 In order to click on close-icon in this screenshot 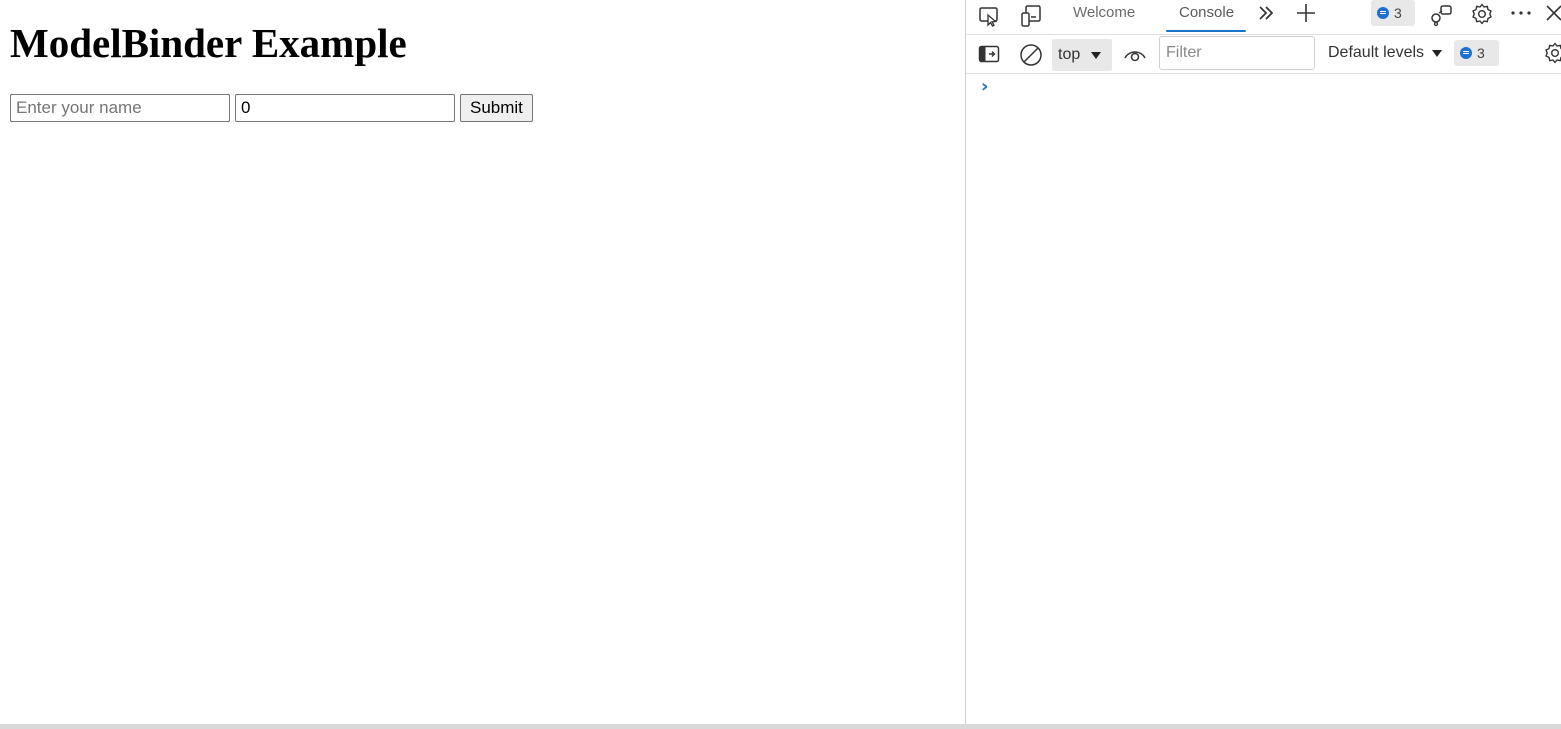, I will do `click(1552, 13)`.